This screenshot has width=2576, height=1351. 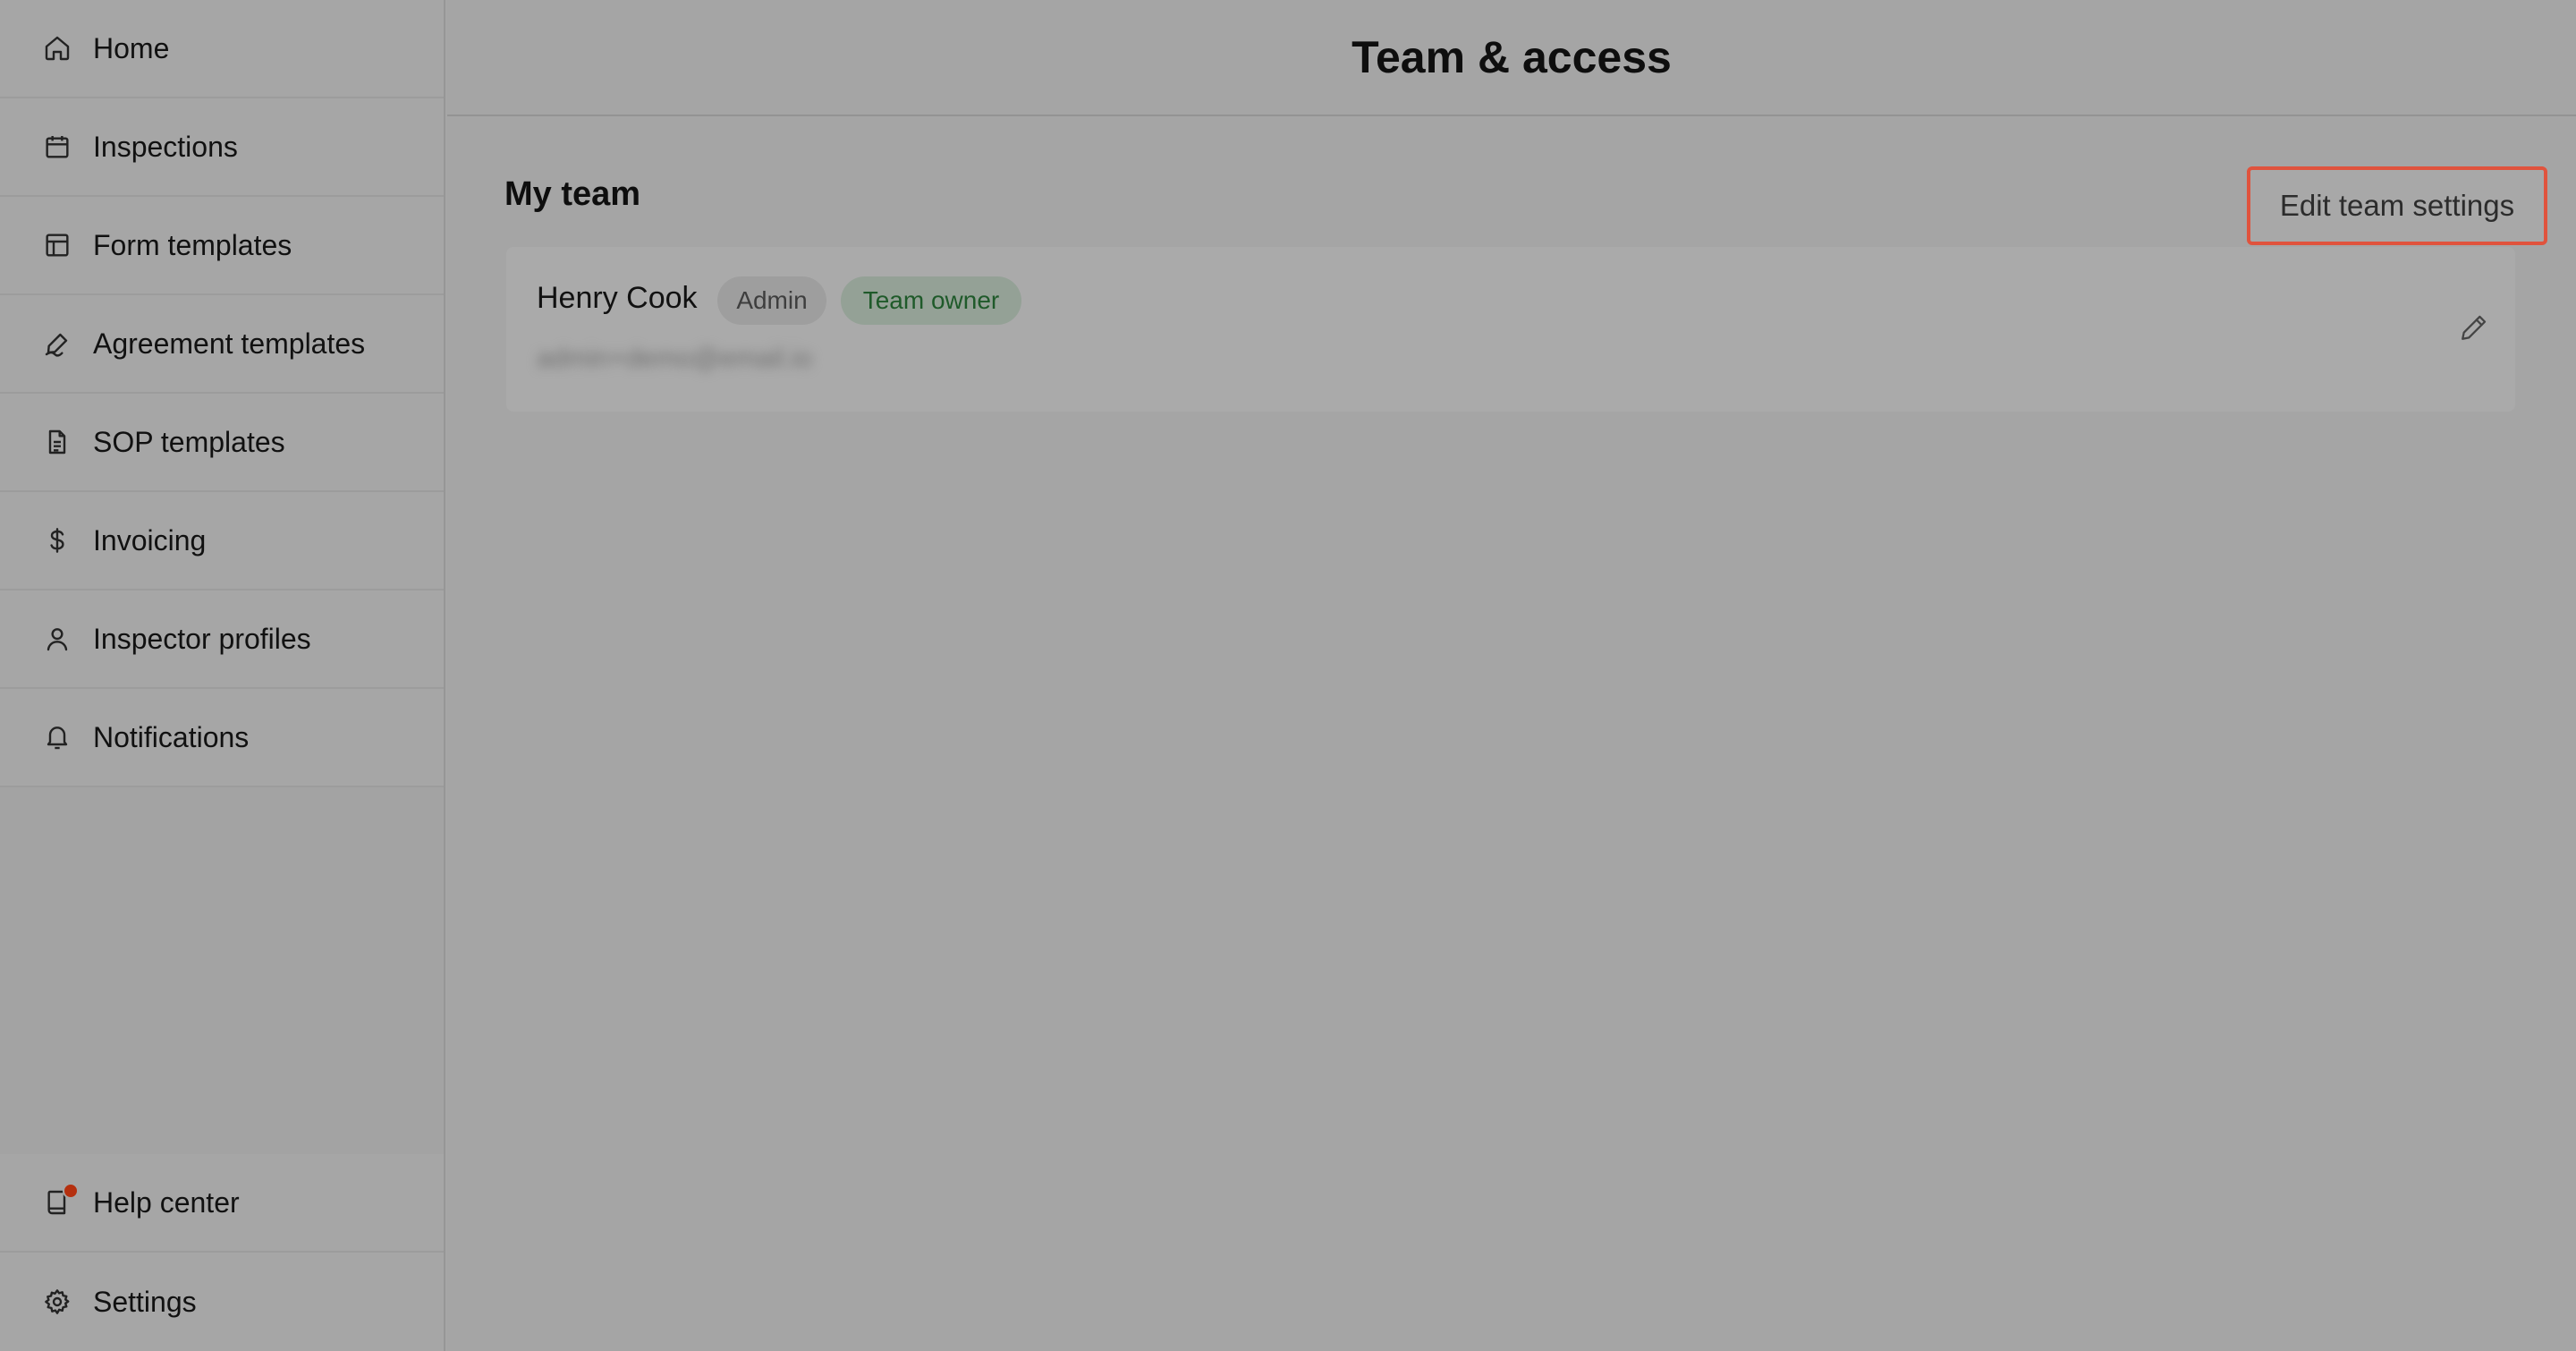 I want to click on layout-icon, so click(x=57, y=245).